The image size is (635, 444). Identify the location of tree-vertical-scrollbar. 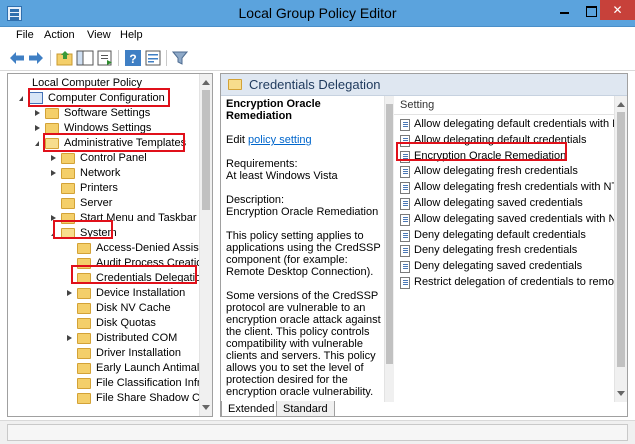
(205, 245).